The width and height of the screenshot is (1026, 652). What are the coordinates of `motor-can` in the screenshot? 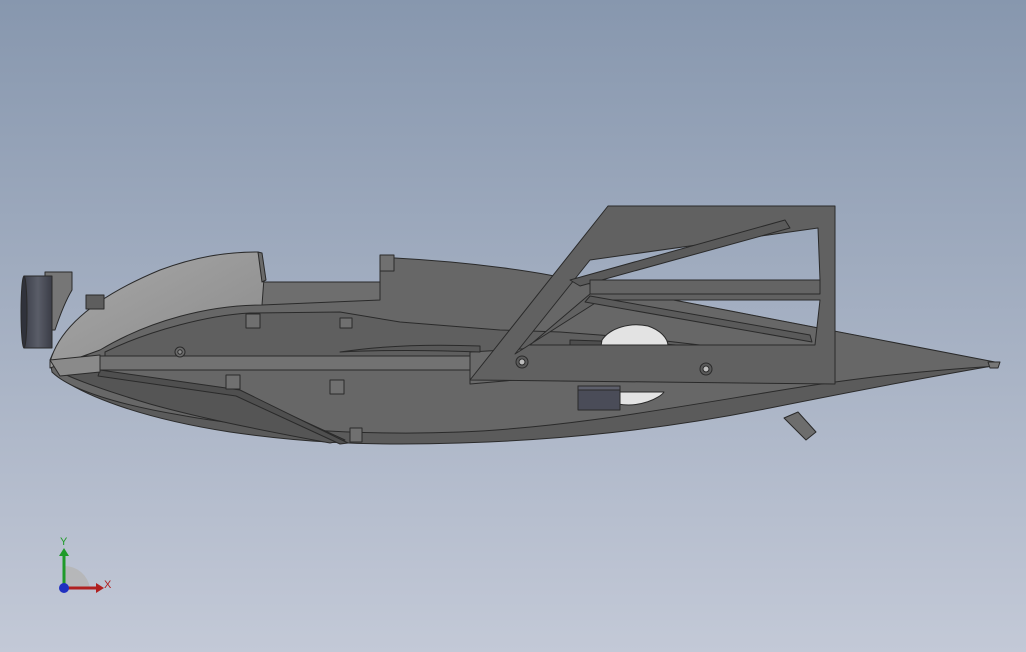 It's located at (38, 312).